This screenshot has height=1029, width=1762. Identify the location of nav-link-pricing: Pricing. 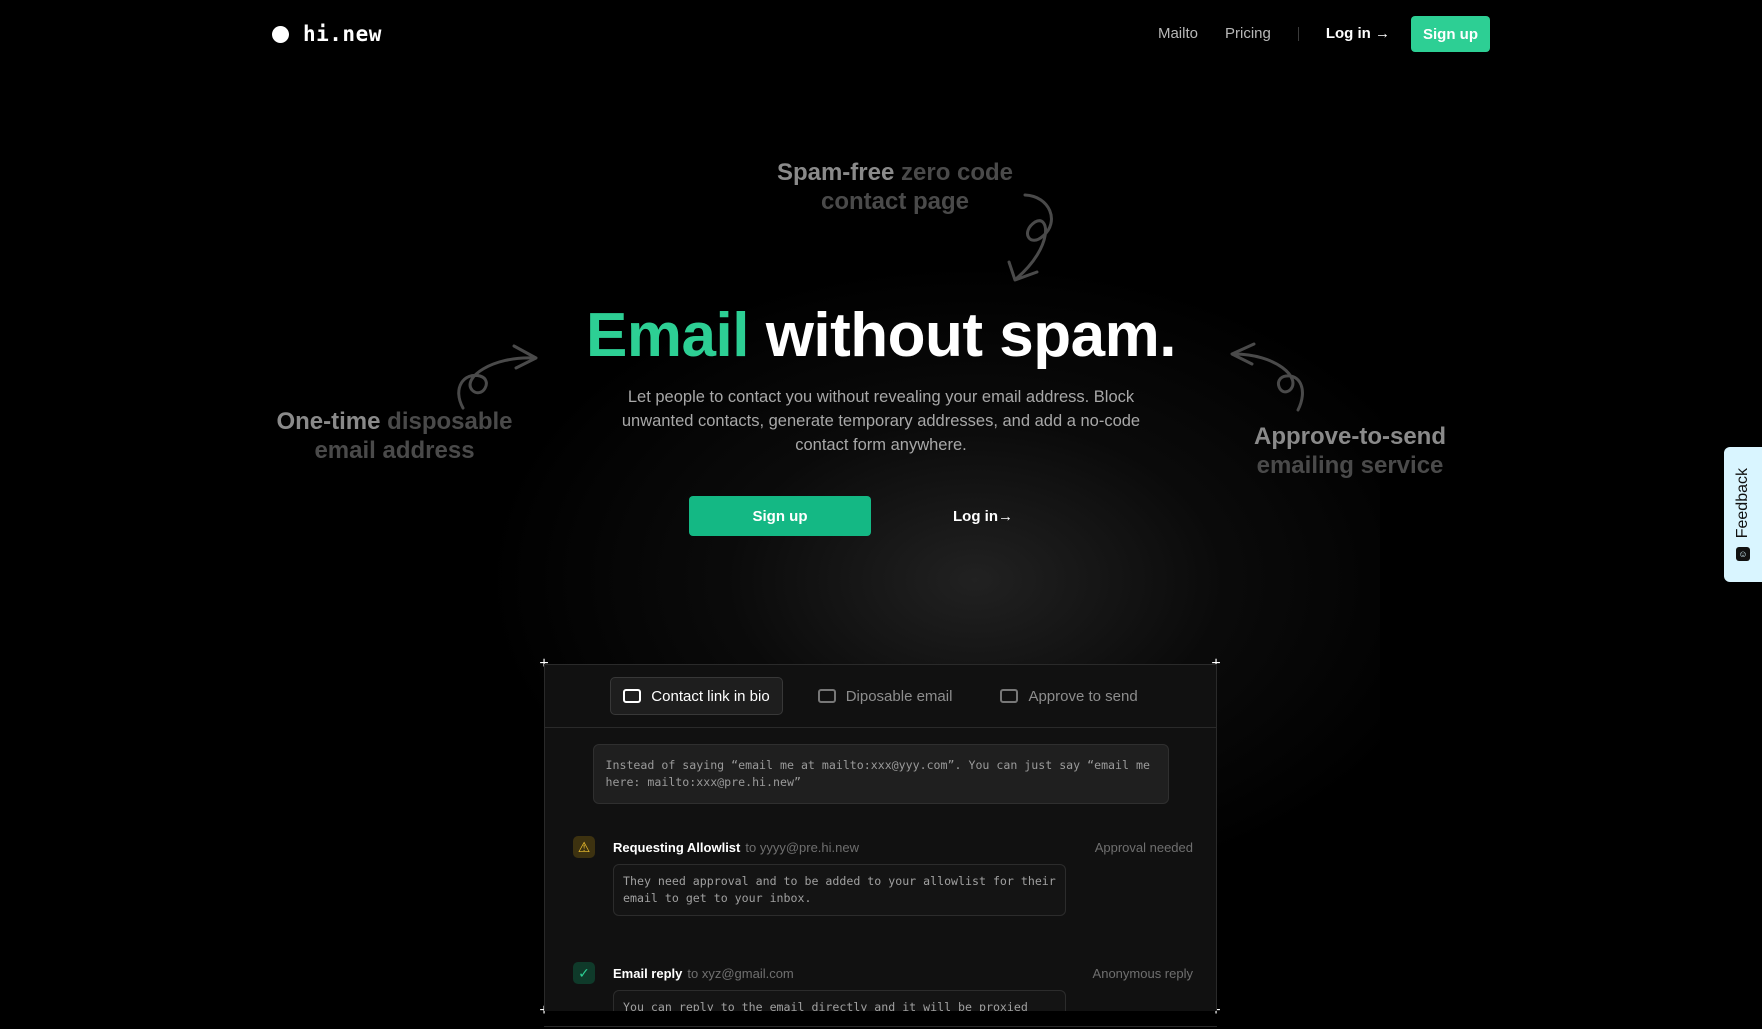
(1248, 34).